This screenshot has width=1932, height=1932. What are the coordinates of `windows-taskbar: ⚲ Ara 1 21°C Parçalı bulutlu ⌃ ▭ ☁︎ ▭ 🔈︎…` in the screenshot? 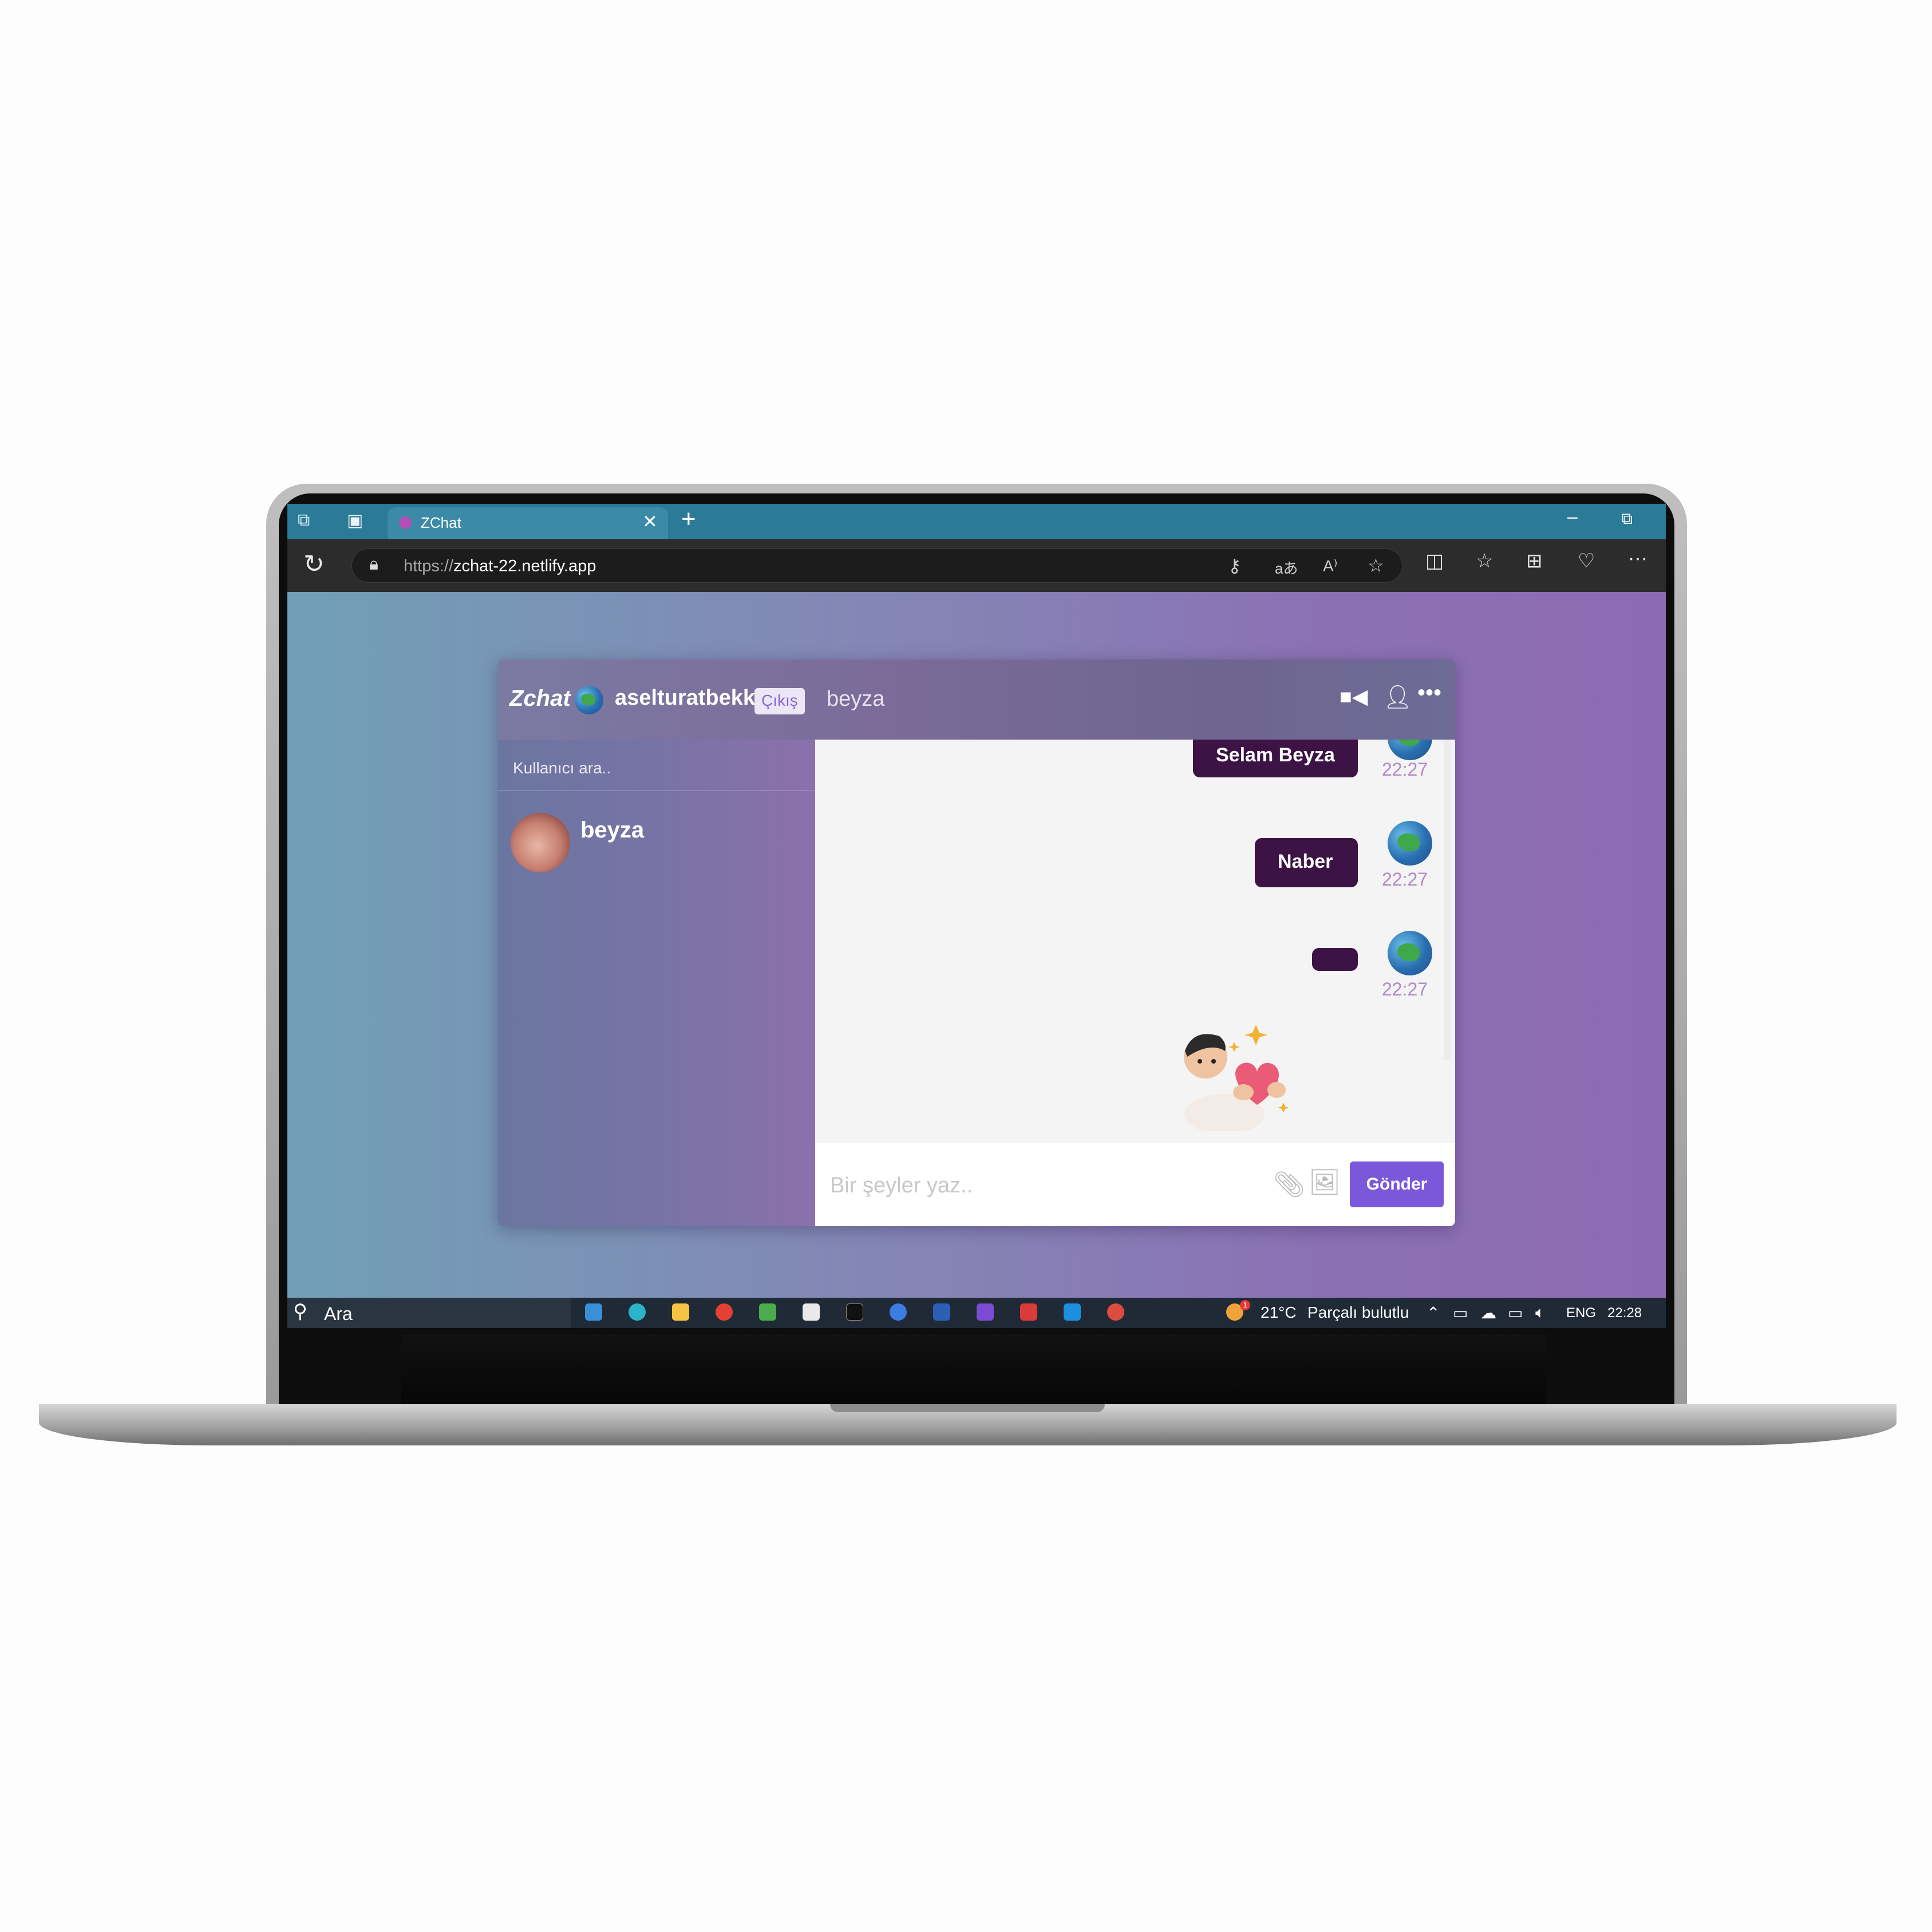 It's located at (976, 1313).